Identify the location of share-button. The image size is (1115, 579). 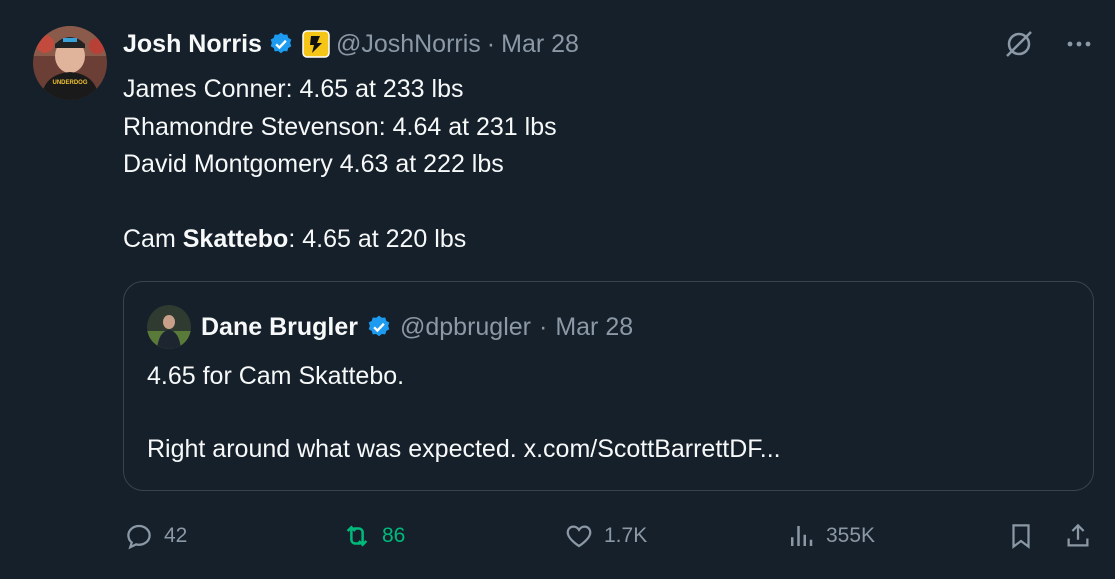
(1078, 536).